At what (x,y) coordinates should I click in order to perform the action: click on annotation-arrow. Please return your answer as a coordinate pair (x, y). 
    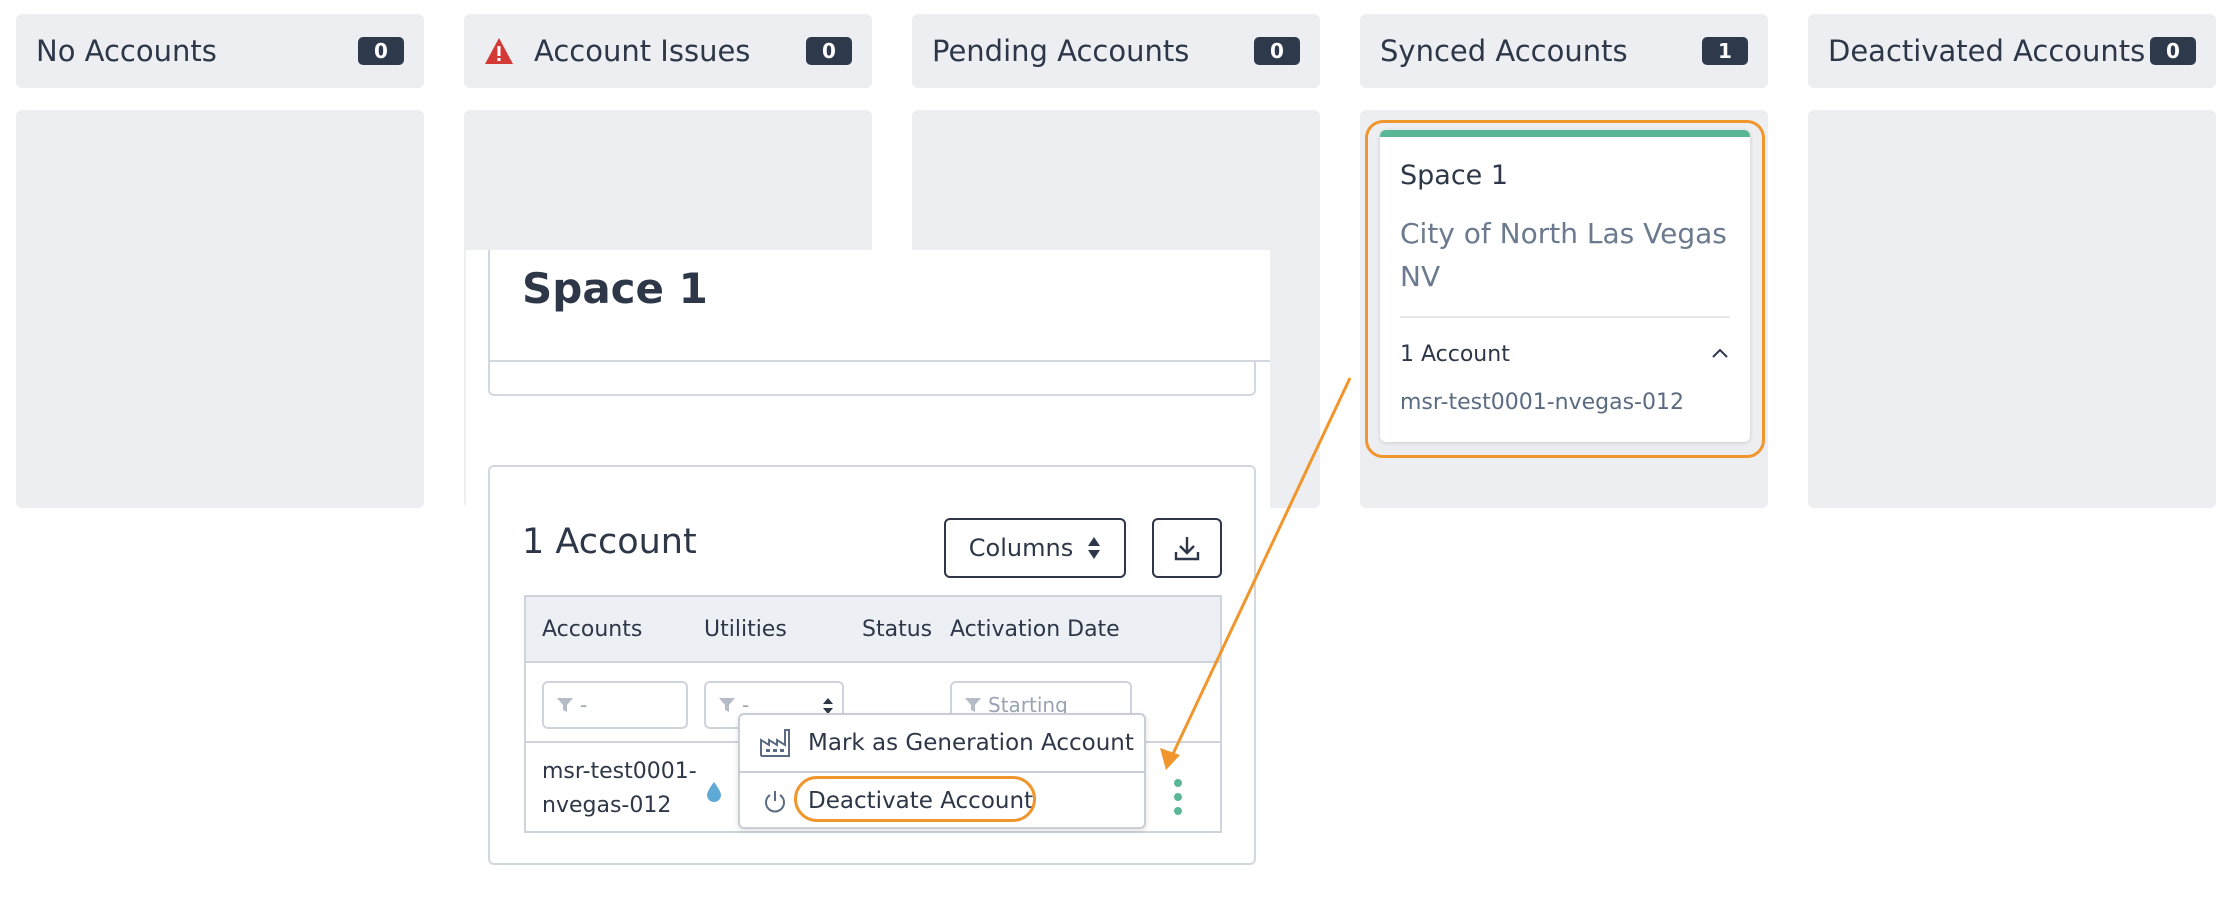
    Looking at the image, I should click on (1256, 573).